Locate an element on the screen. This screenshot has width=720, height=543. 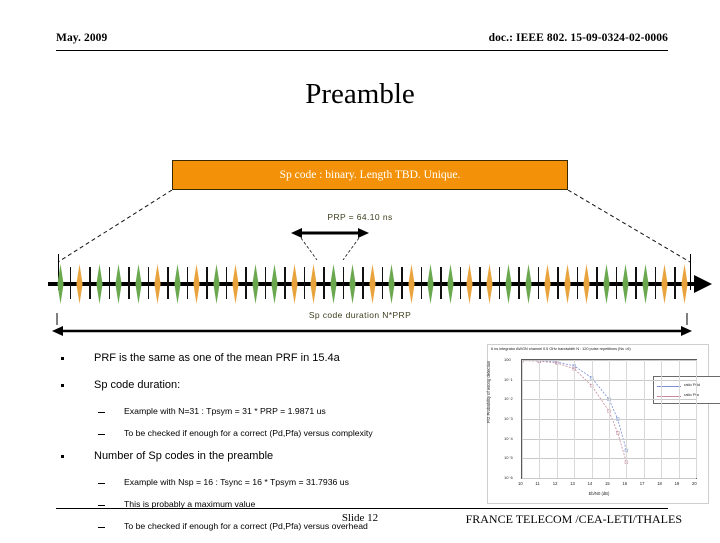
chart-x-tick-label: 16 is located at coordinates (625, 483).